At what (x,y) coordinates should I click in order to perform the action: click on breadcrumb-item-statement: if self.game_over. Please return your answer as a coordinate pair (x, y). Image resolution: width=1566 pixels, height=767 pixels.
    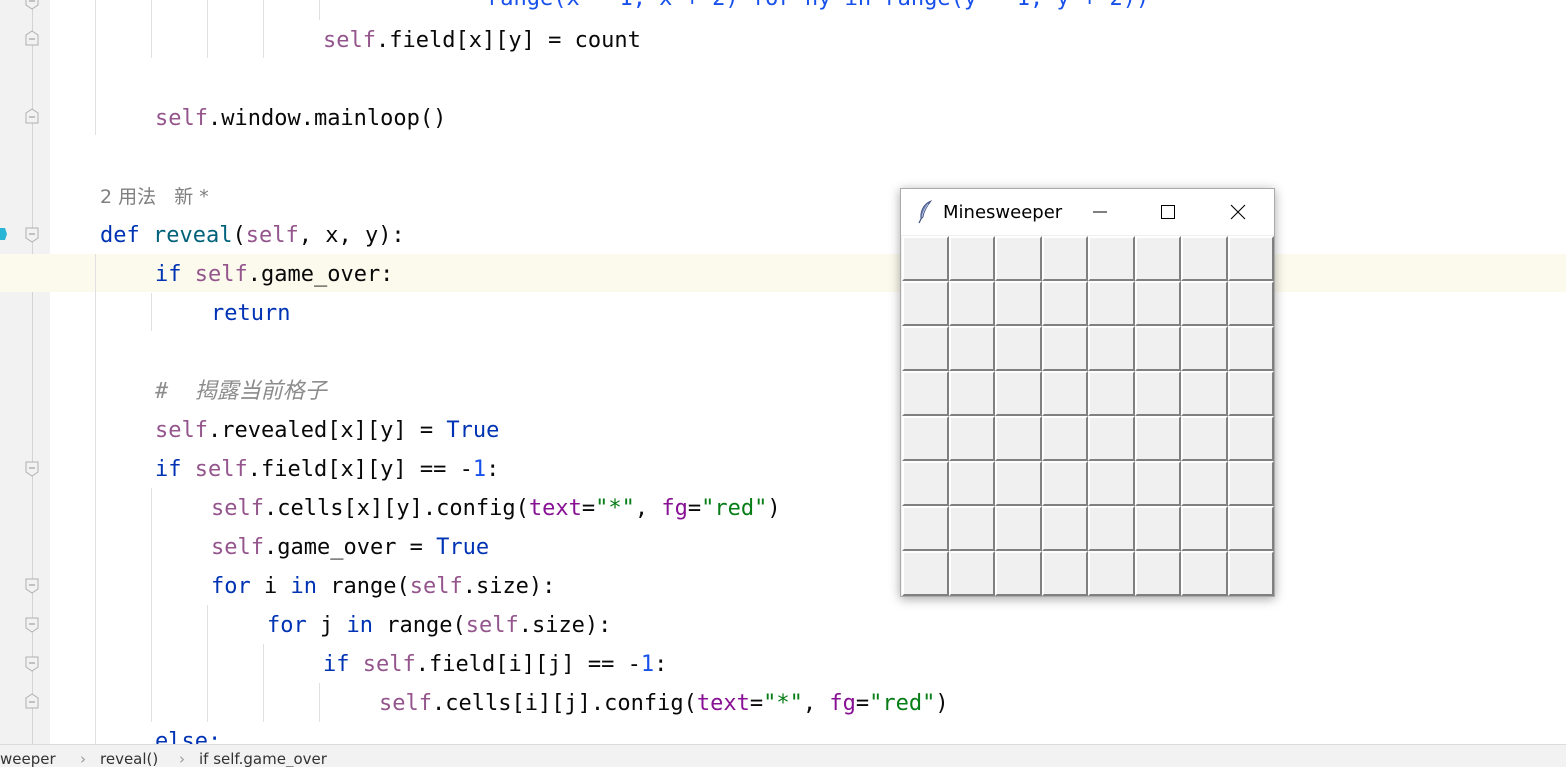
    Looking at the image, I should click on (263, 758).